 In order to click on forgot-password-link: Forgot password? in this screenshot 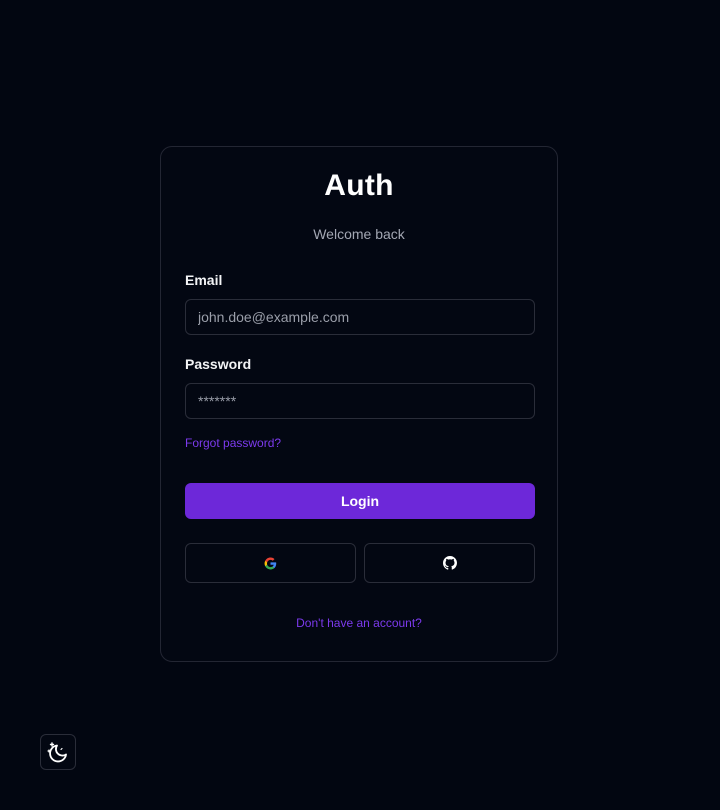, I will do `click(233, 443)`.